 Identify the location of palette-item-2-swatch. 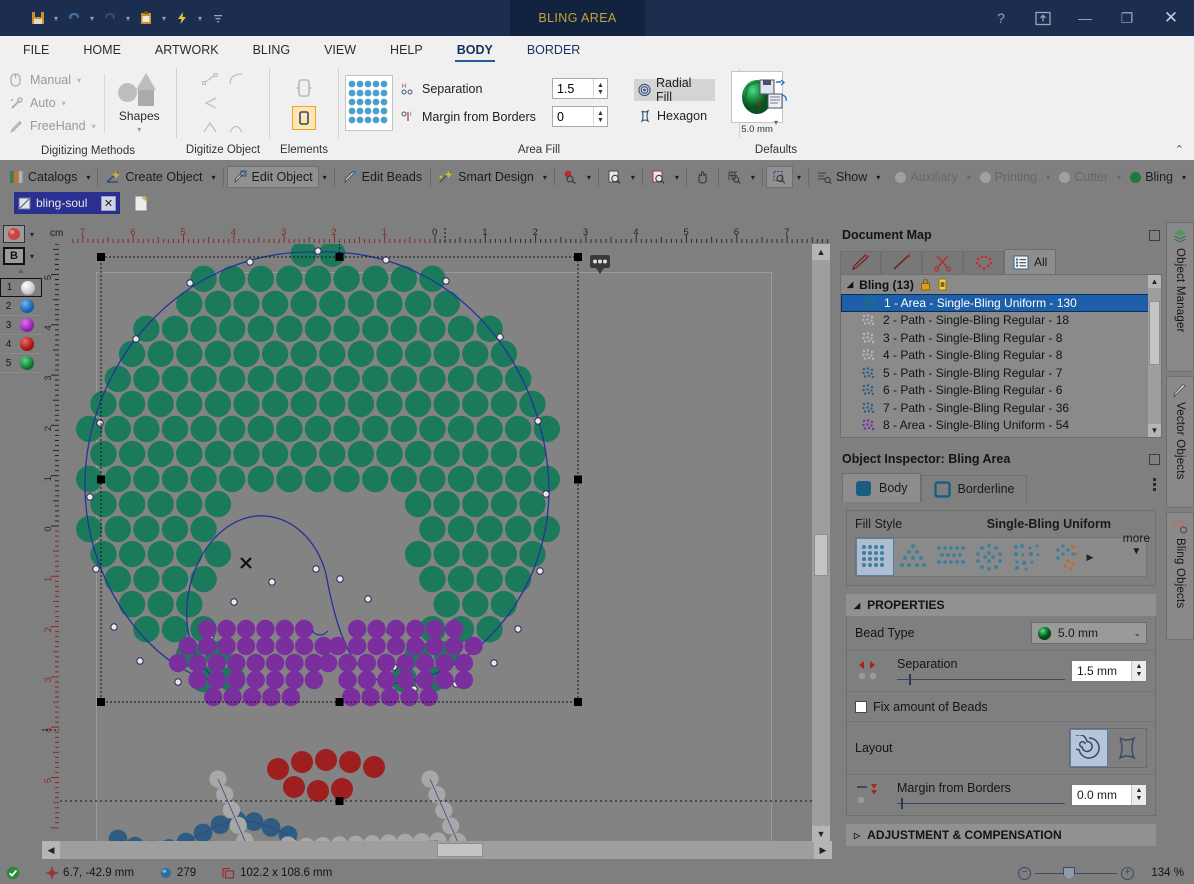
(27, 306).